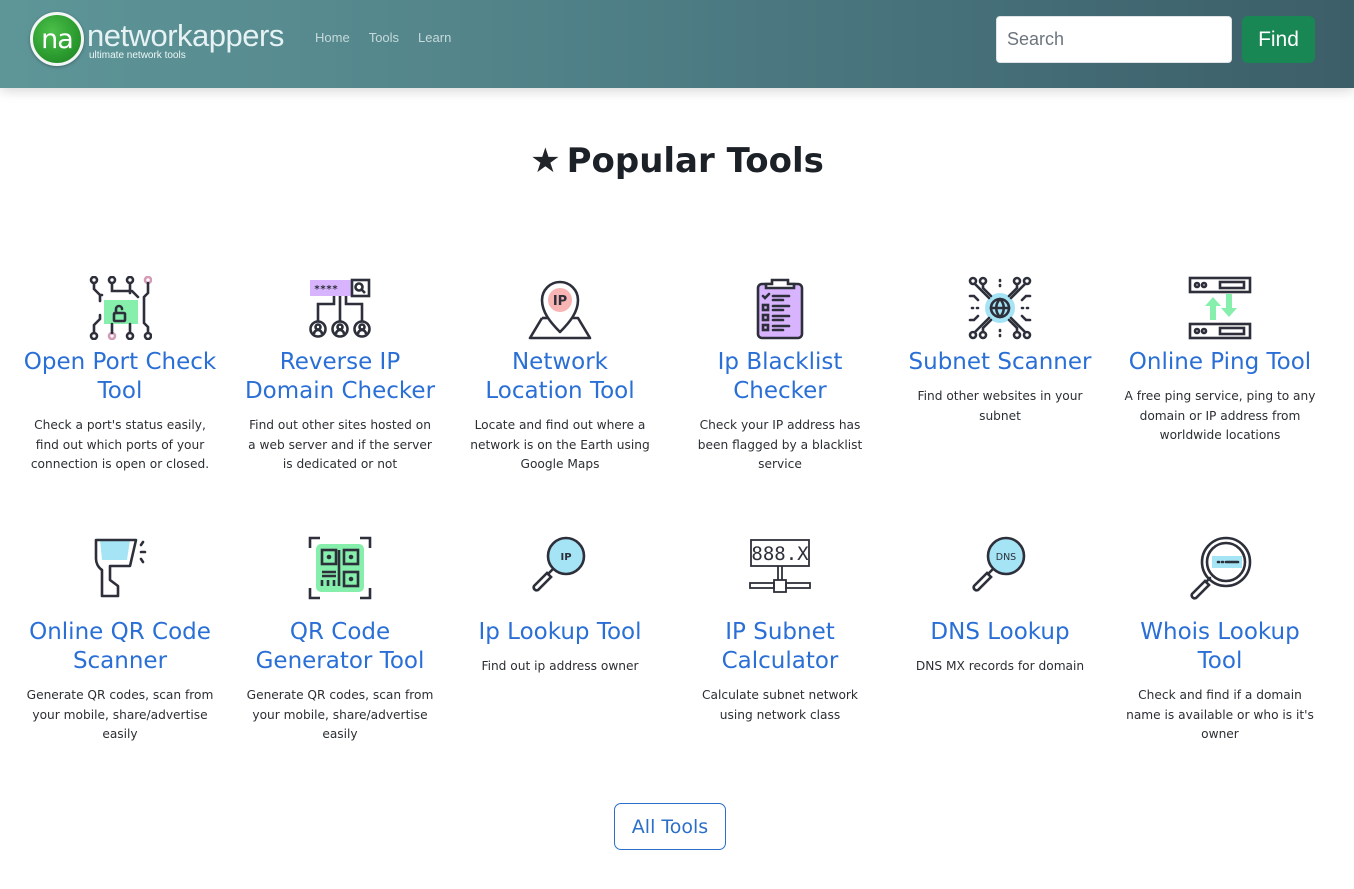  Describe the element at coordinates (57, 39) in the screenshot. I see `logo-badge: na` at that location.